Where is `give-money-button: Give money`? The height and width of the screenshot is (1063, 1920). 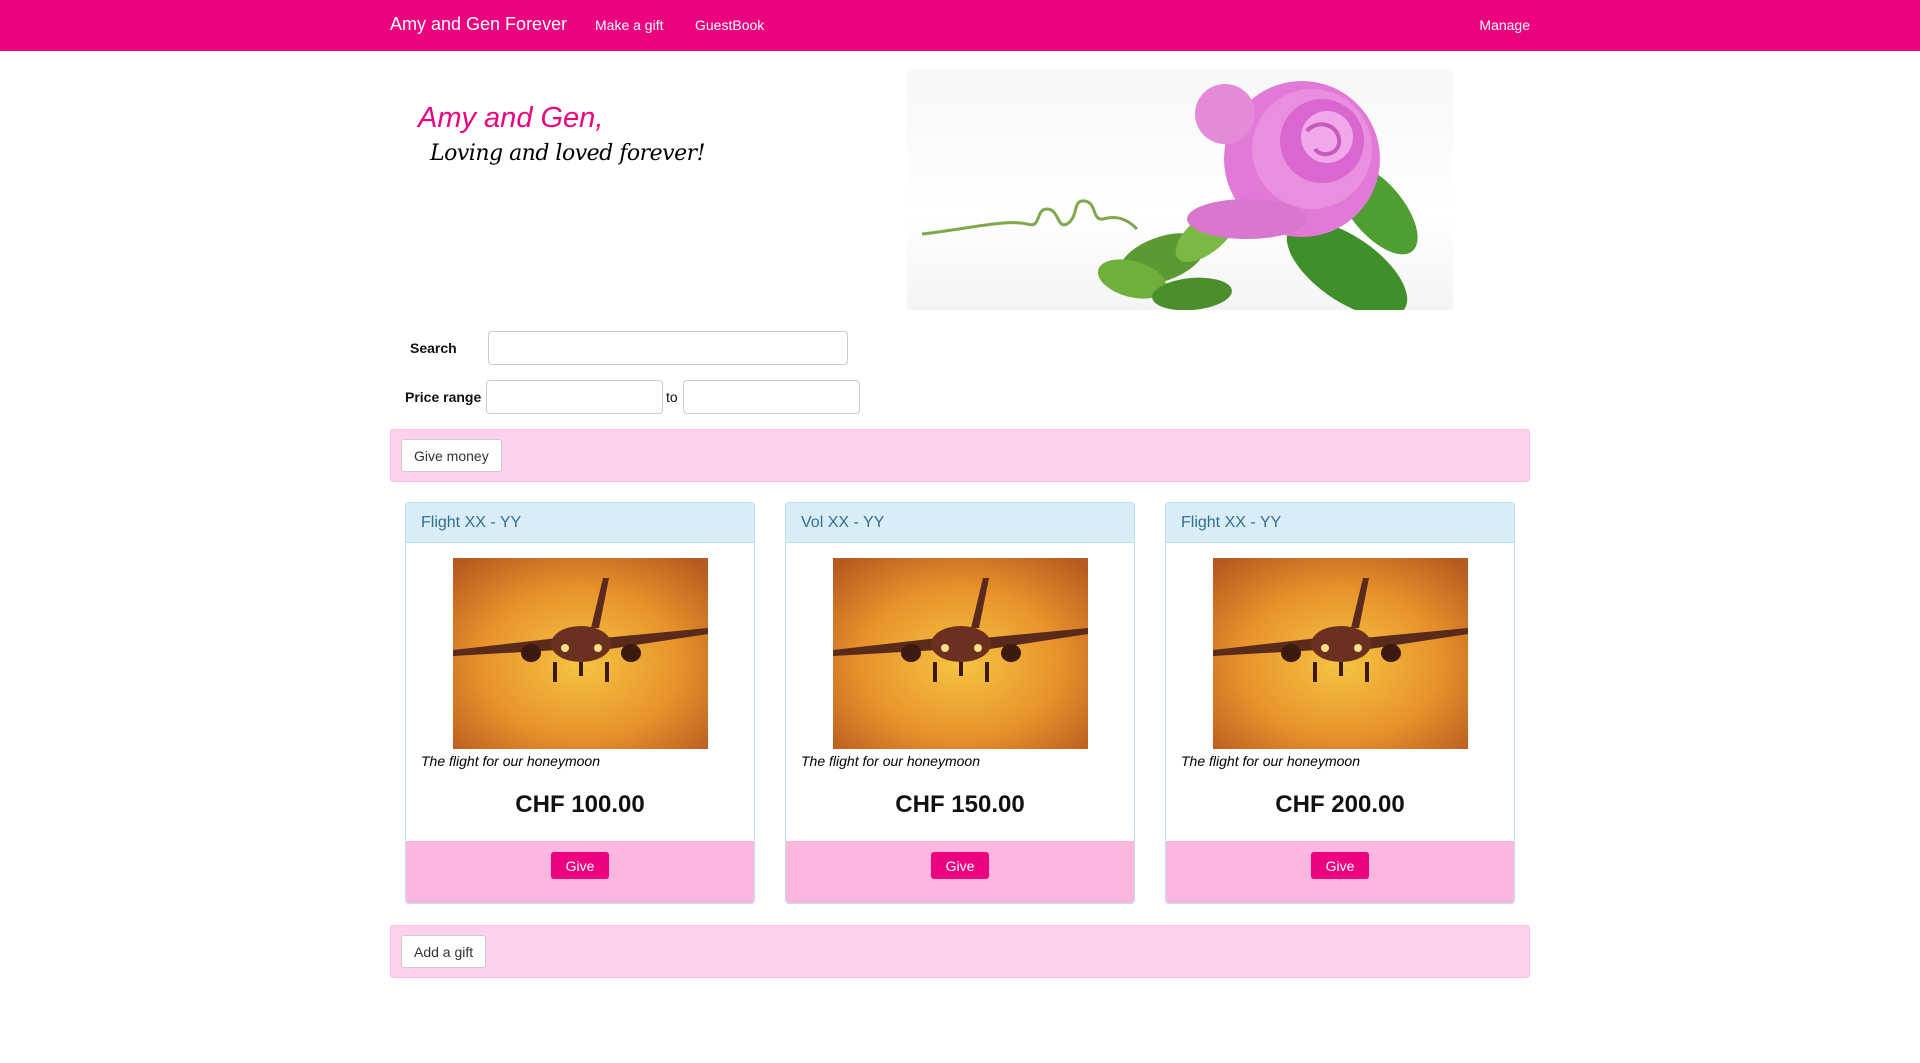
give-money-button: Give money is located at coordinates (451, 455).